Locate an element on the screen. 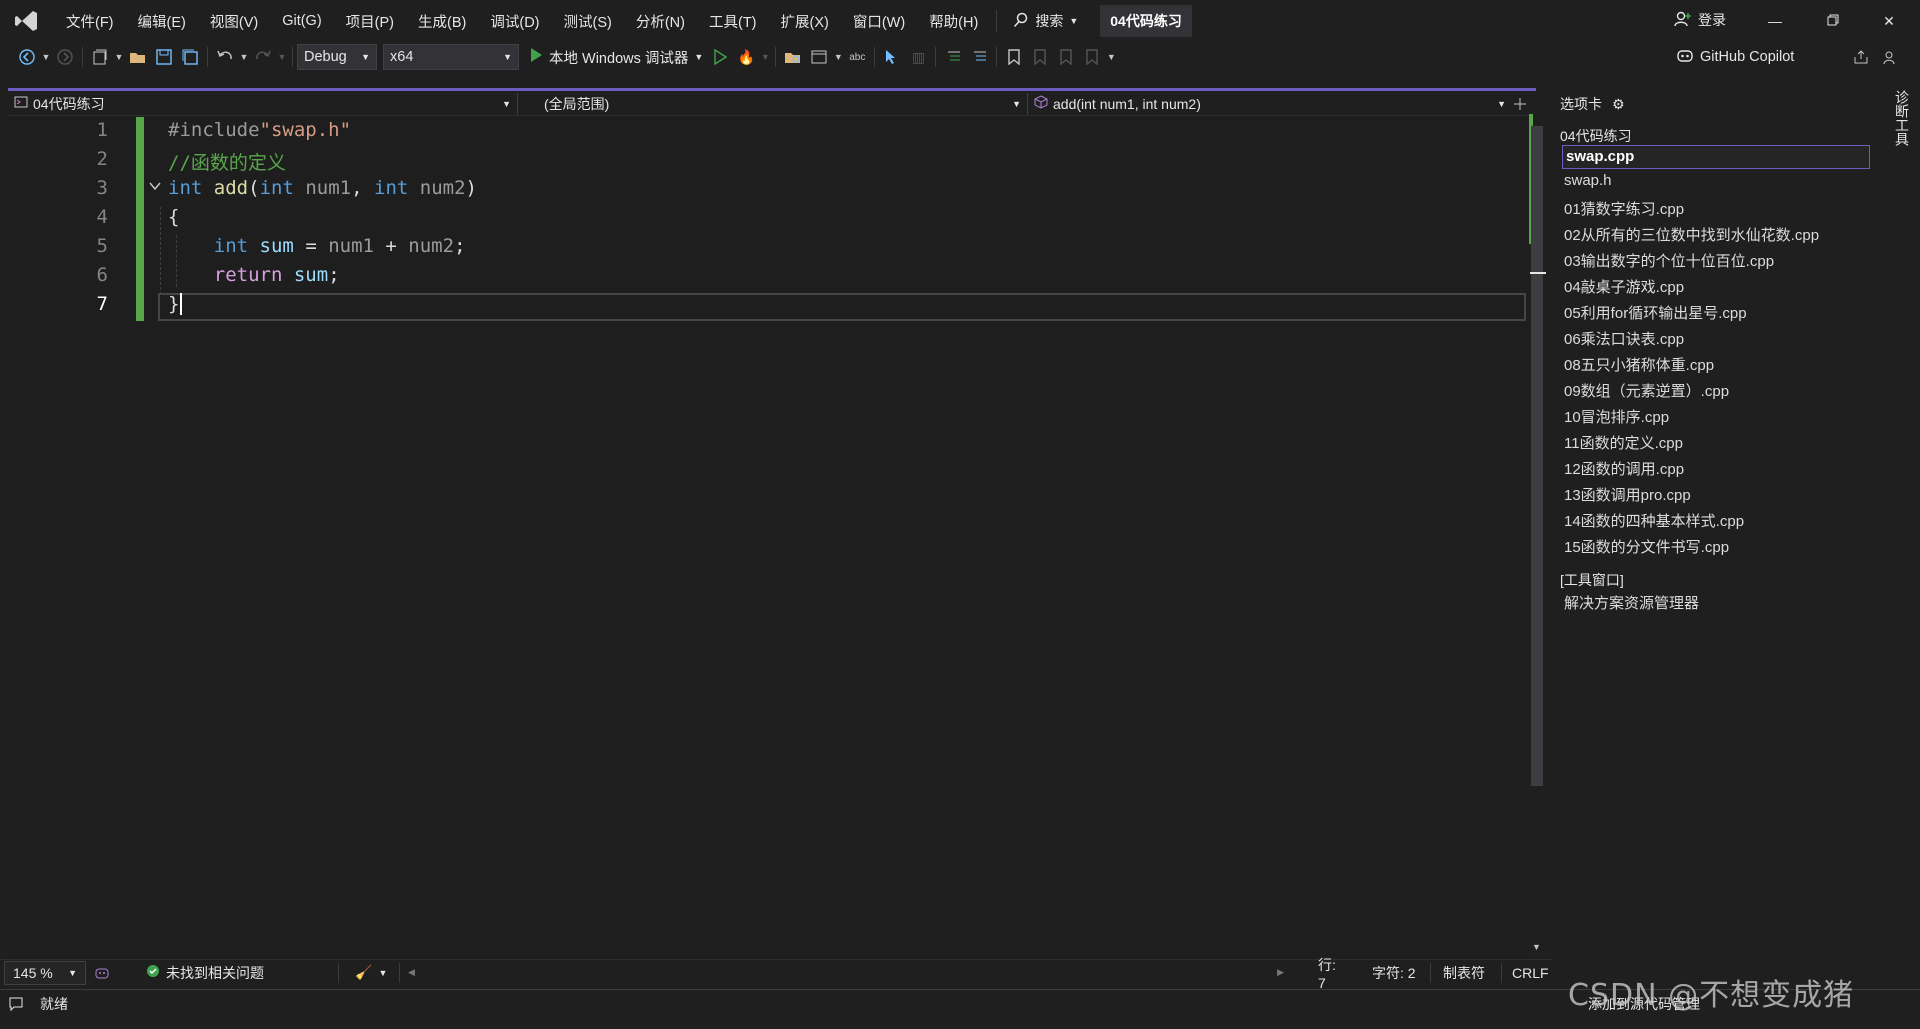 The height and width of the screenshot is (1029, 1920). menu-test: 测试(S) is located at coordinates (588, 21).